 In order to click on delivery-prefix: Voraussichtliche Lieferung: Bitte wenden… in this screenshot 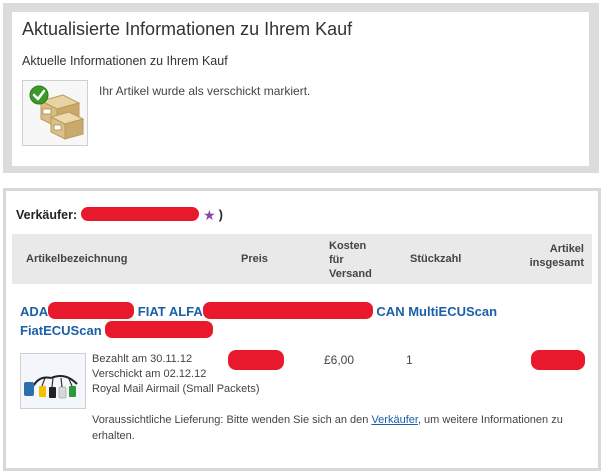, I will do `click(232, 420)`.